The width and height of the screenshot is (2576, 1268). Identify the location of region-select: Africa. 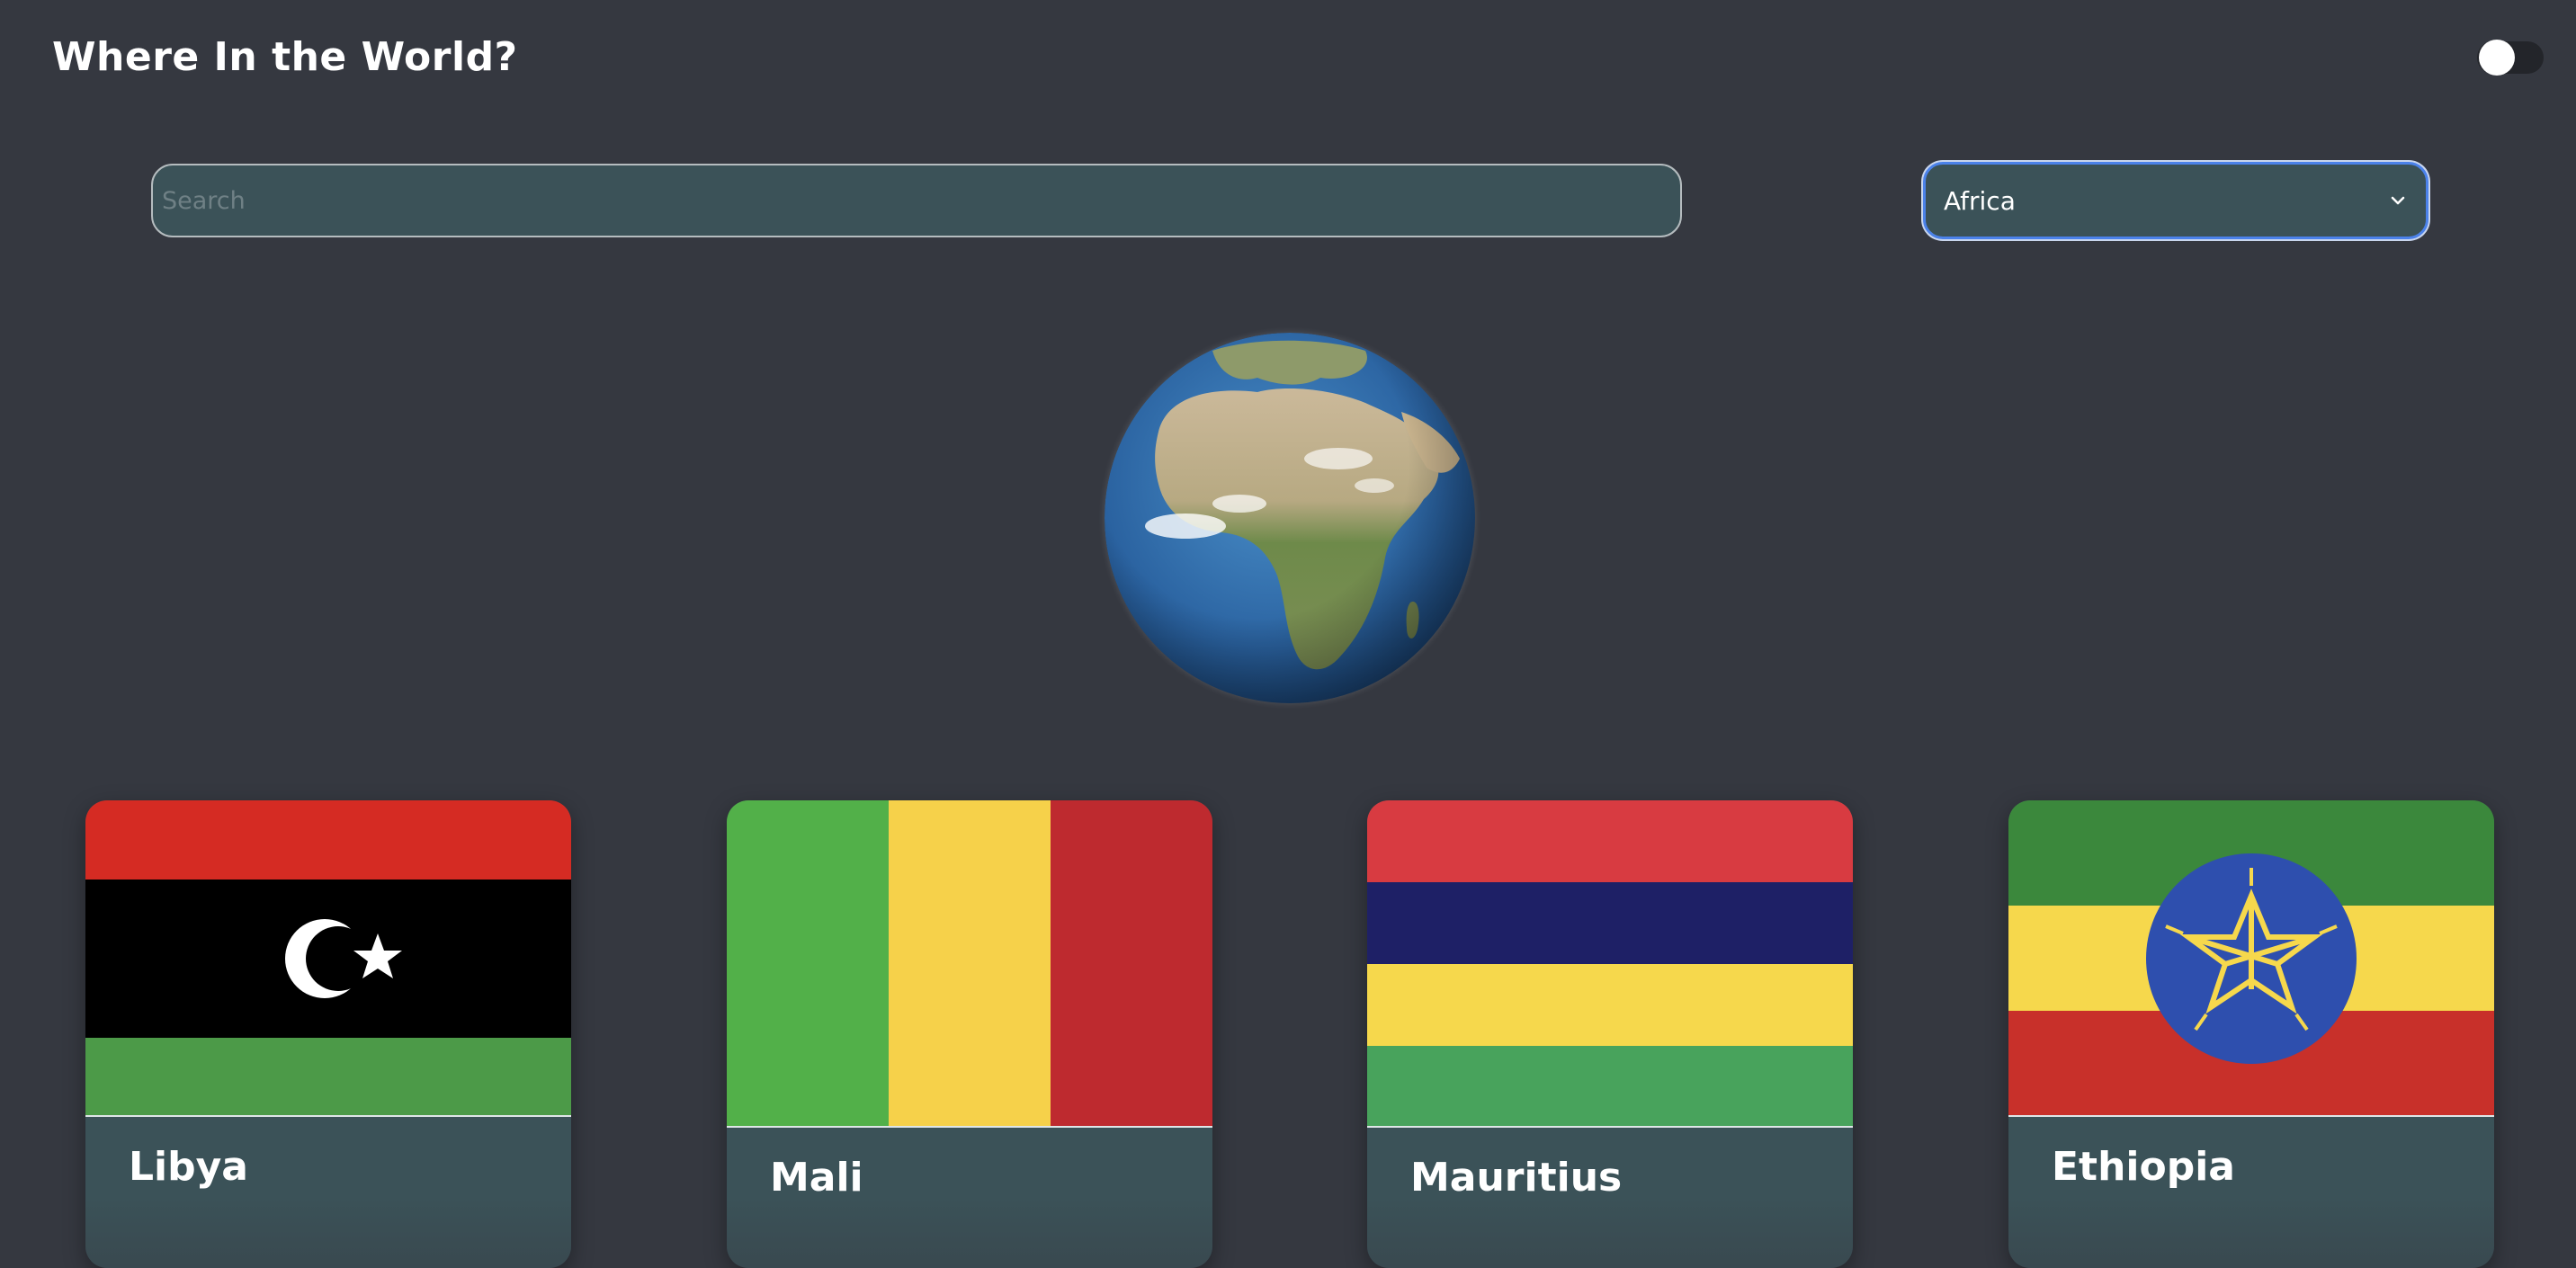
(2175, 200).